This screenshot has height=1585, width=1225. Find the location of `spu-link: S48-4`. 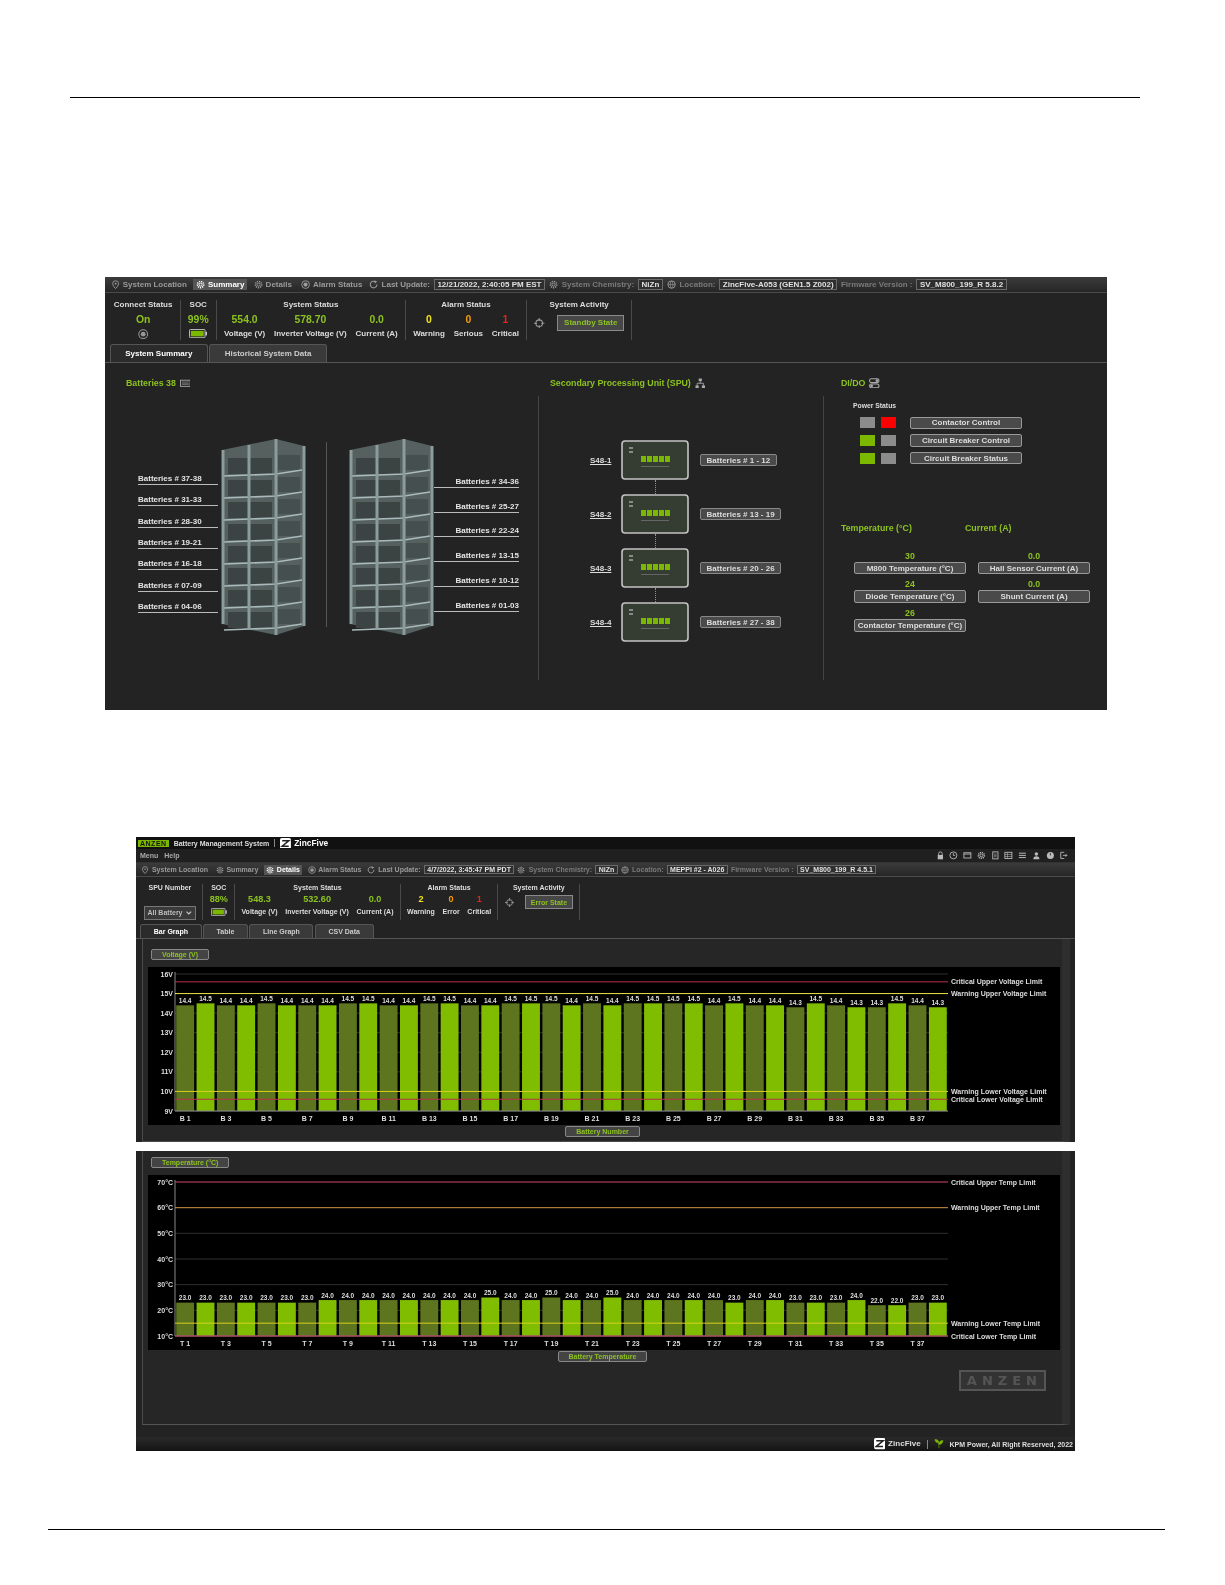

spu-link: S48-4 is located at coordinates (605, 622).